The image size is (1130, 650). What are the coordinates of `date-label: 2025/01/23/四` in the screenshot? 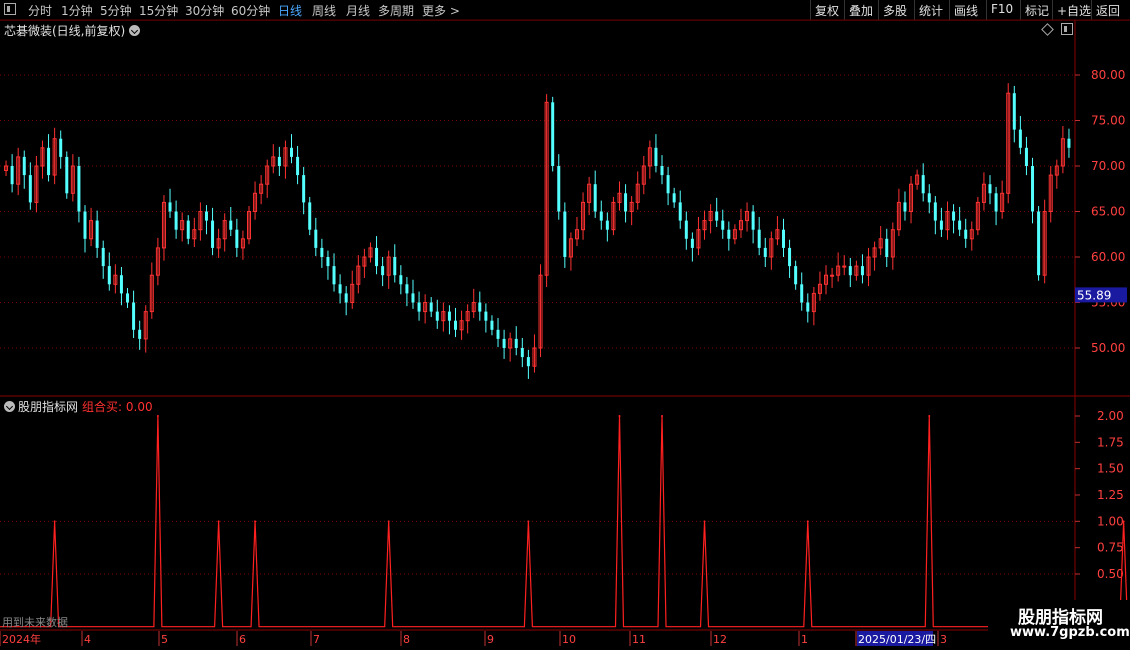 It's located at (897, 639).